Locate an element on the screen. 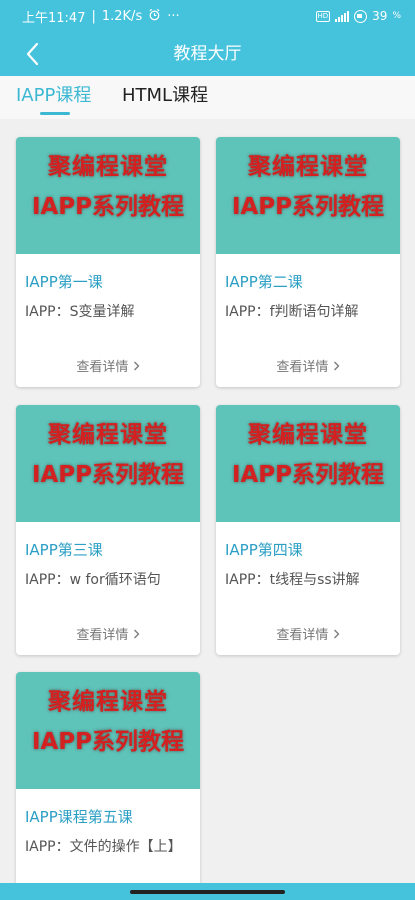 This screenshot has height=900, width=415. course-card-1: 聚编程课堂 IAPP系列教程 IAPP第一课 IAPP：S变量详解 查看详情 is located at coordinates (108, 262).